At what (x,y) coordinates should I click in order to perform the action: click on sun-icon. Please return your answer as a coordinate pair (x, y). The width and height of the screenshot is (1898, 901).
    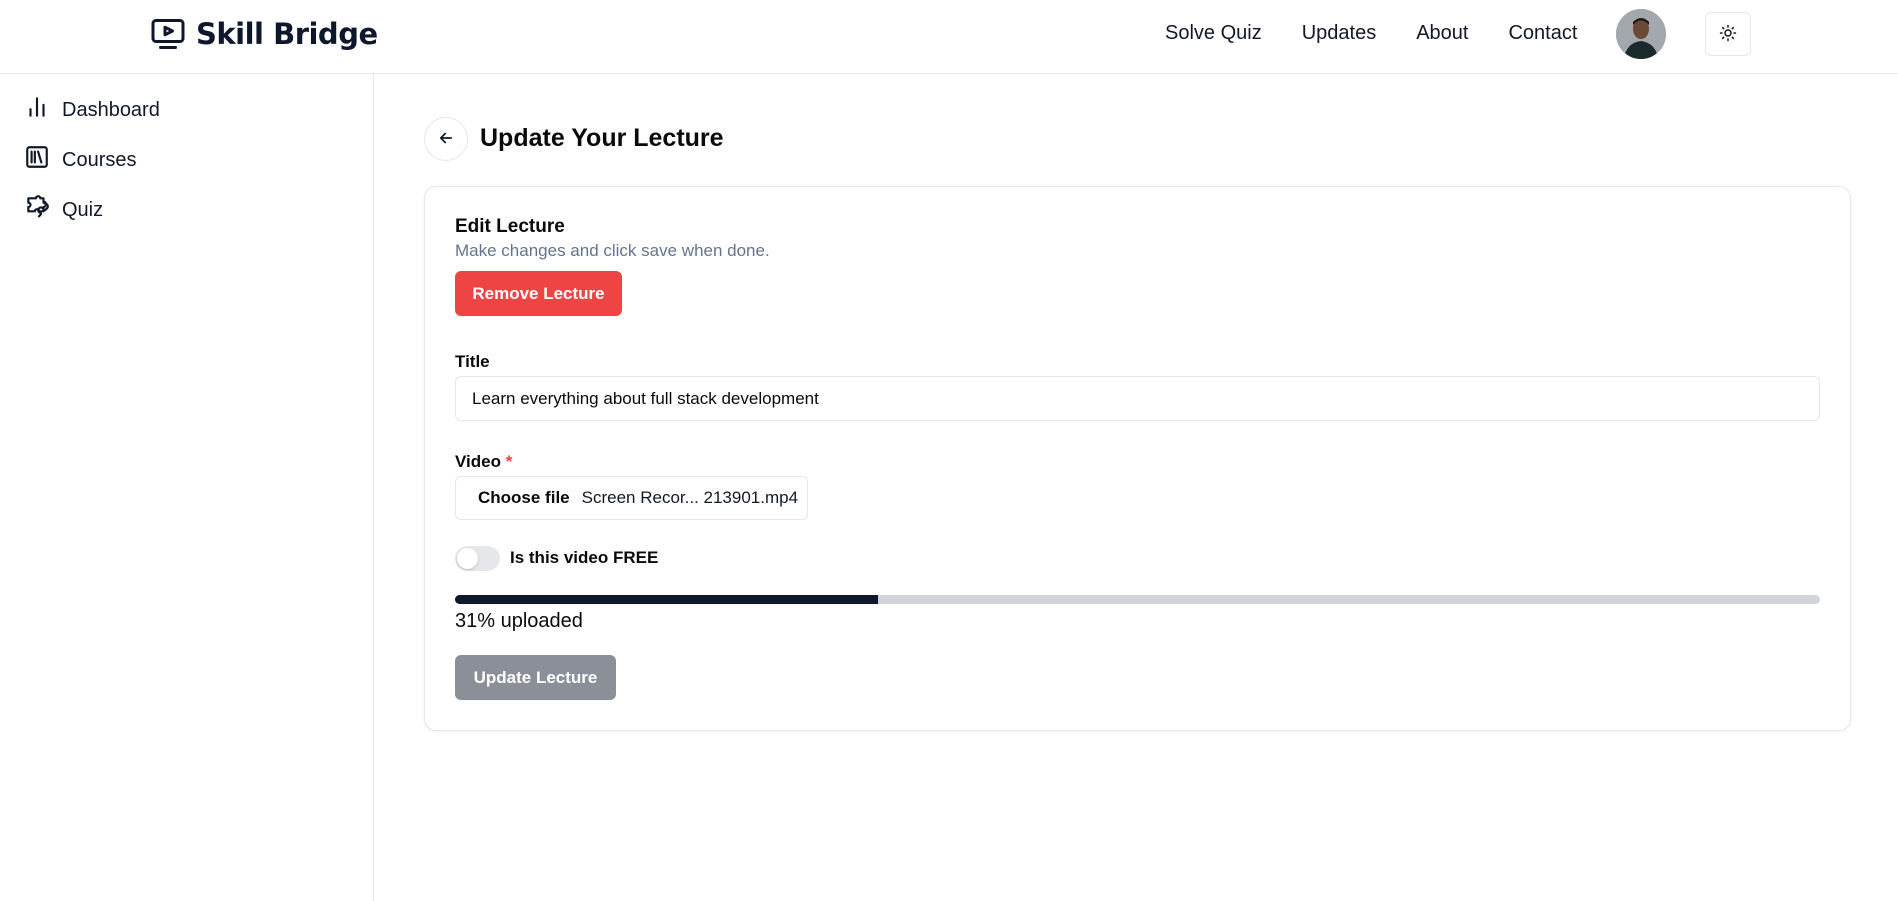
    Looking at the image, I should click on (1728, 34).